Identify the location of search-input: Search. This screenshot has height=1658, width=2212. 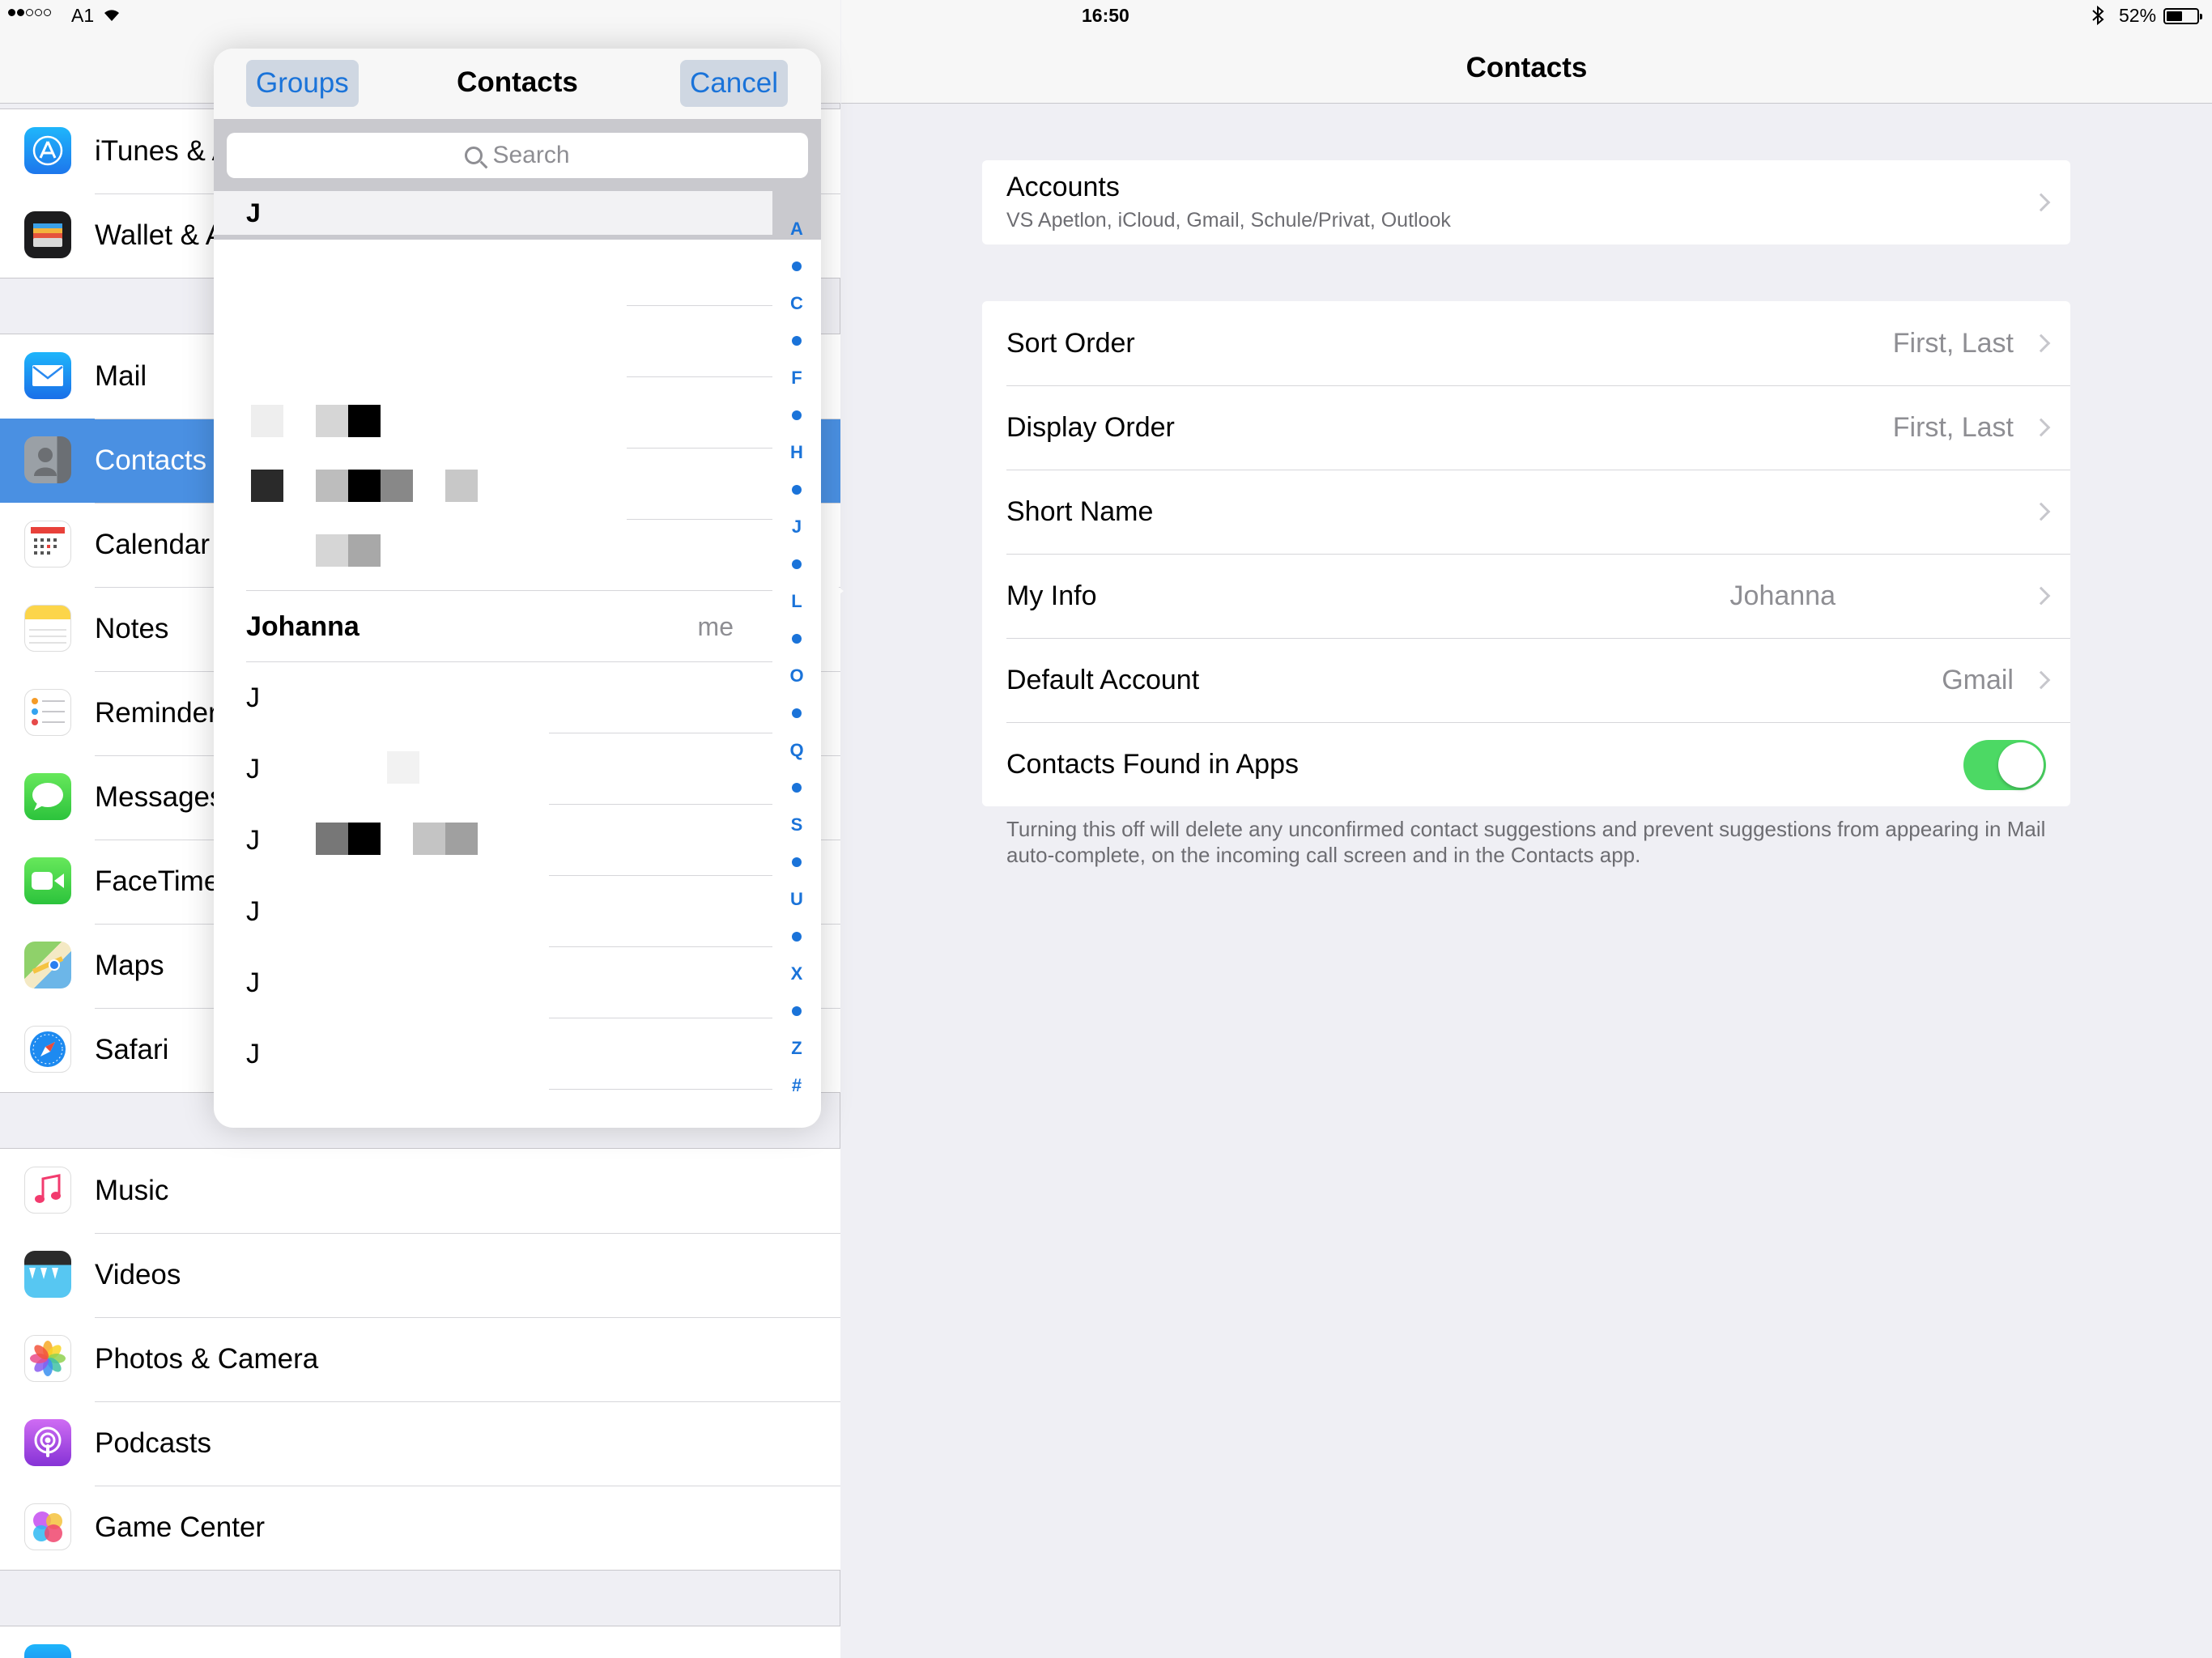
(518, 155).